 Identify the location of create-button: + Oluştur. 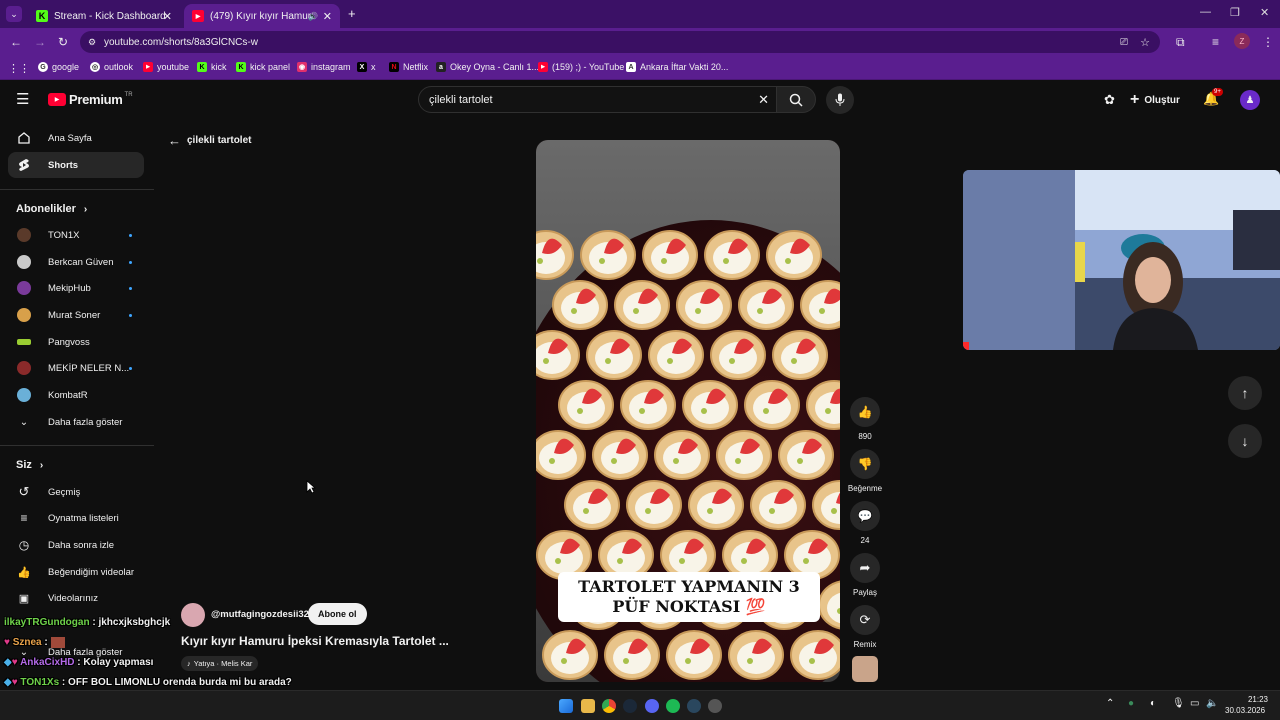
(1155, 100).